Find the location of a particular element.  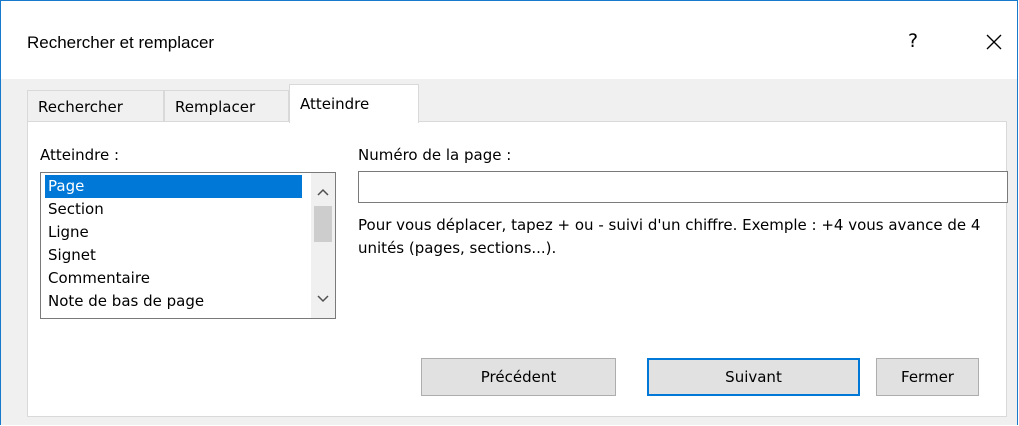

previous-button: Précédent is located at coordinates (518, 377).